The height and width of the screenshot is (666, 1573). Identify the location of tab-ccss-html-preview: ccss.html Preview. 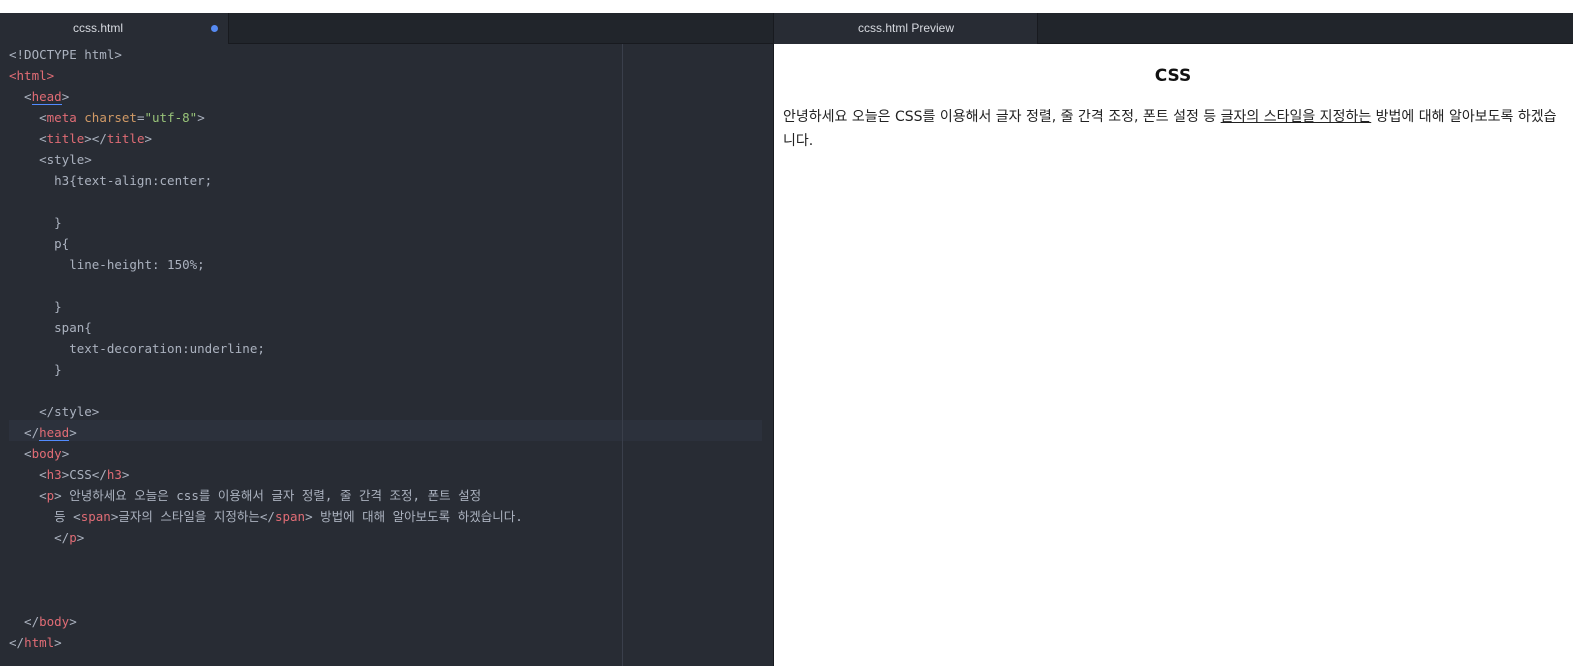
(906, 28).